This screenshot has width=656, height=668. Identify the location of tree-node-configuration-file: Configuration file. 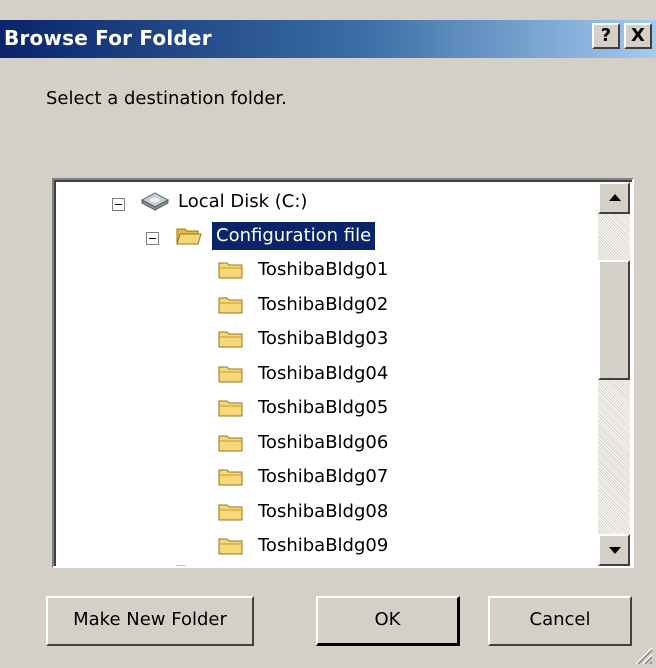
(326, 237).